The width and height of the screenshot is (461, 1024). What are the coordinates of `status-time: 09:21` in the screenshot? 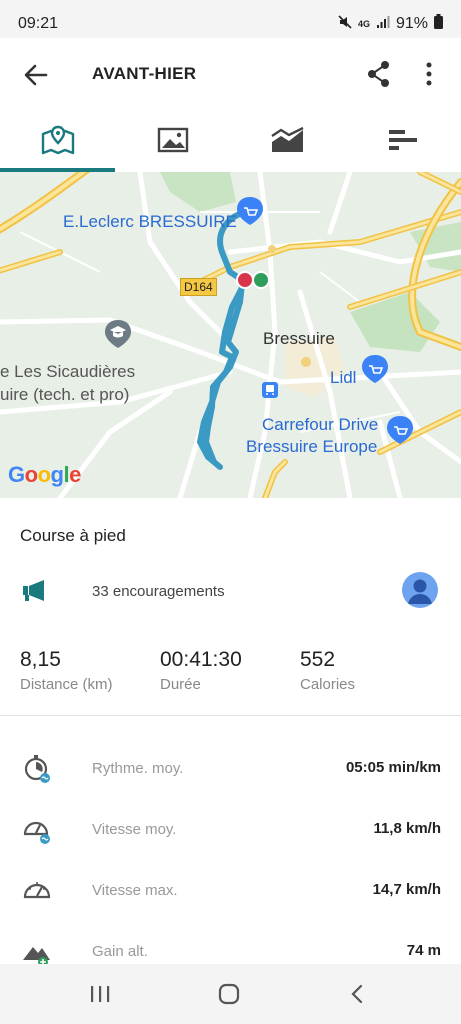 It's located at (38, 23).